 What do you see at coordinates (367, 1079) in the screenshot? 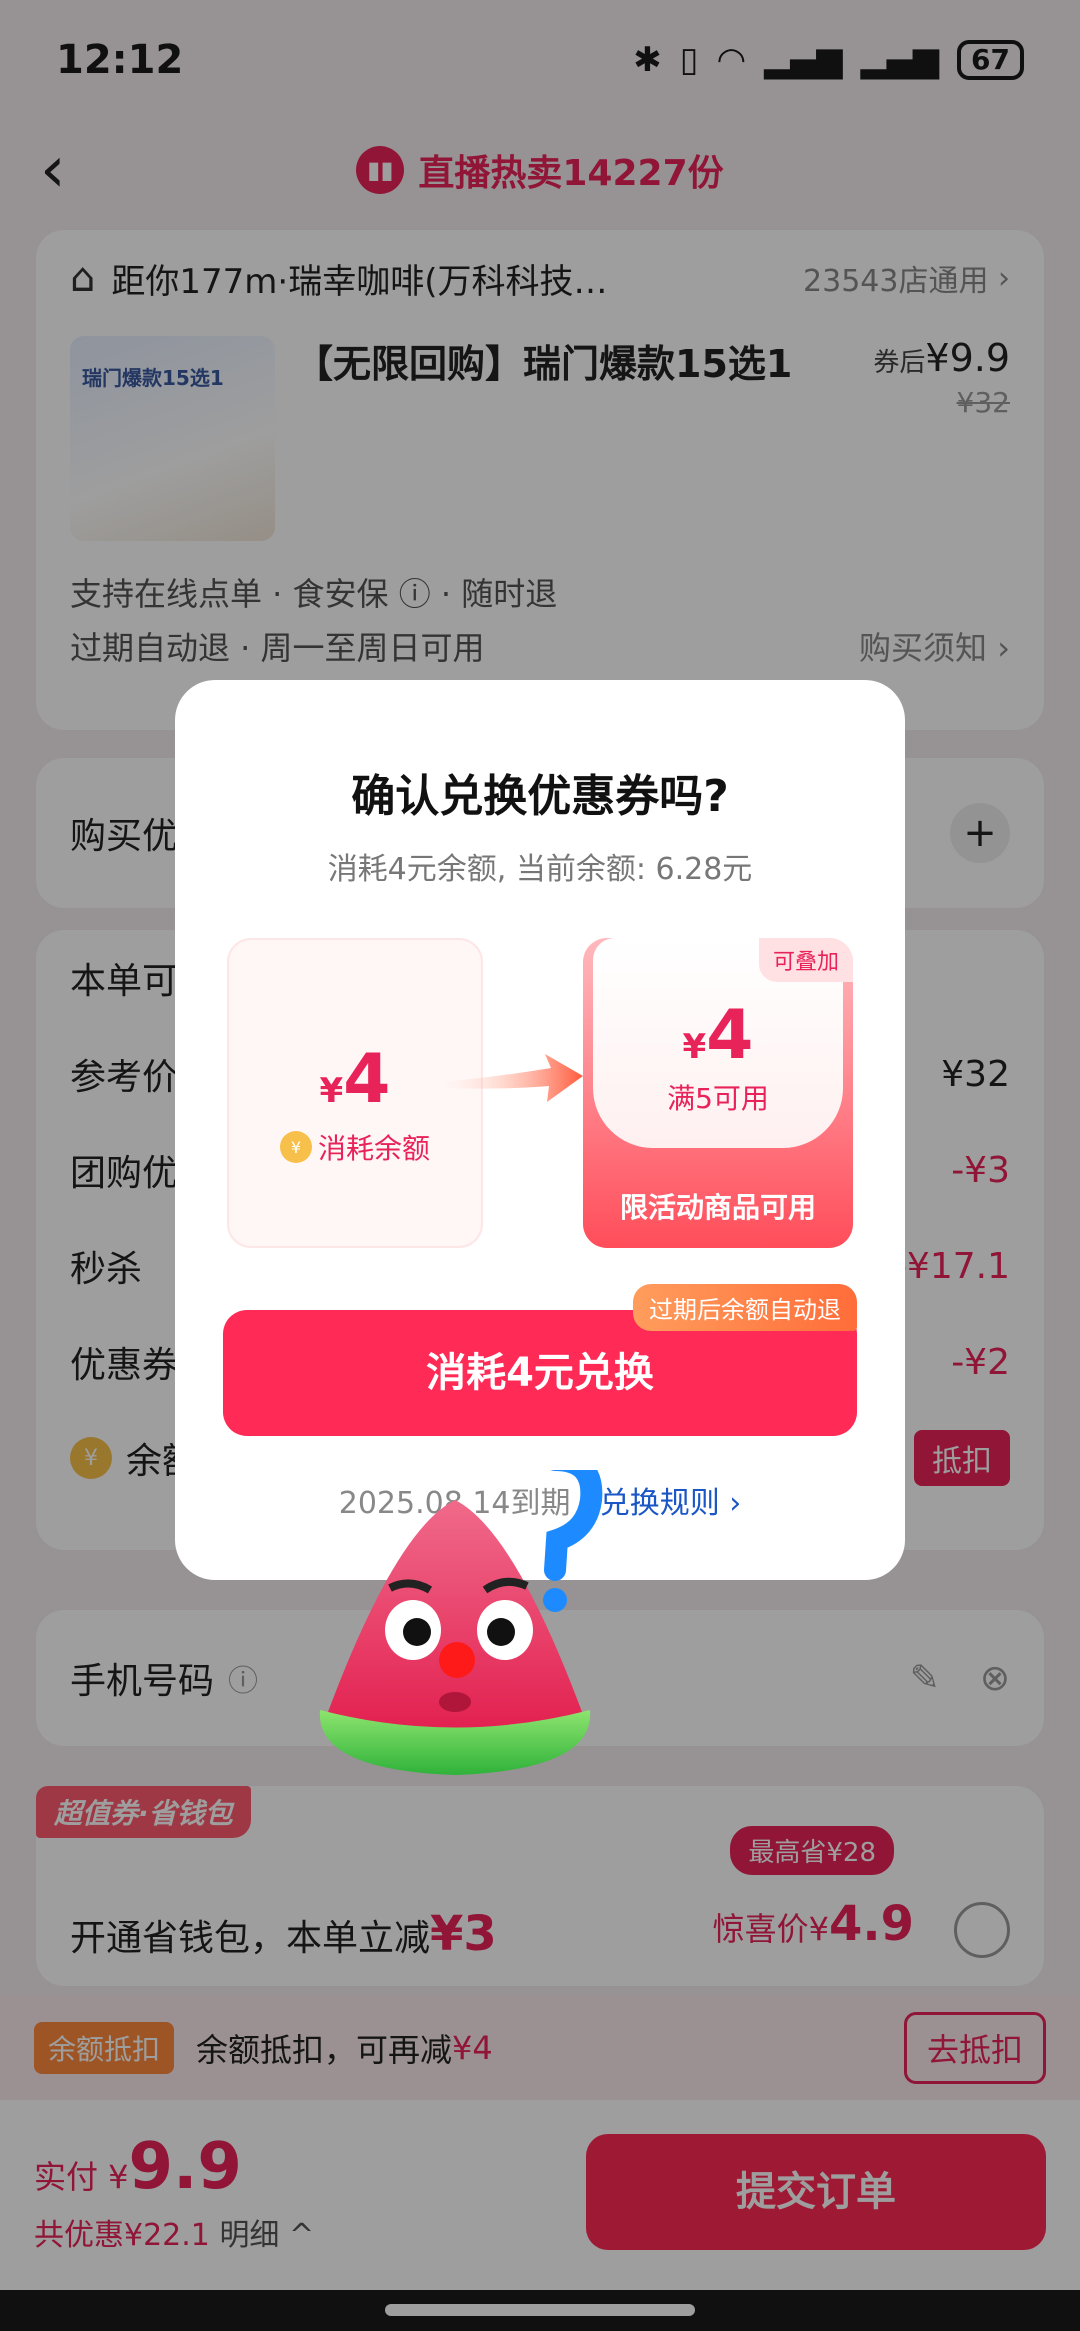
I see `balance-amount-value: 4` at bounding box center [367, 1079].